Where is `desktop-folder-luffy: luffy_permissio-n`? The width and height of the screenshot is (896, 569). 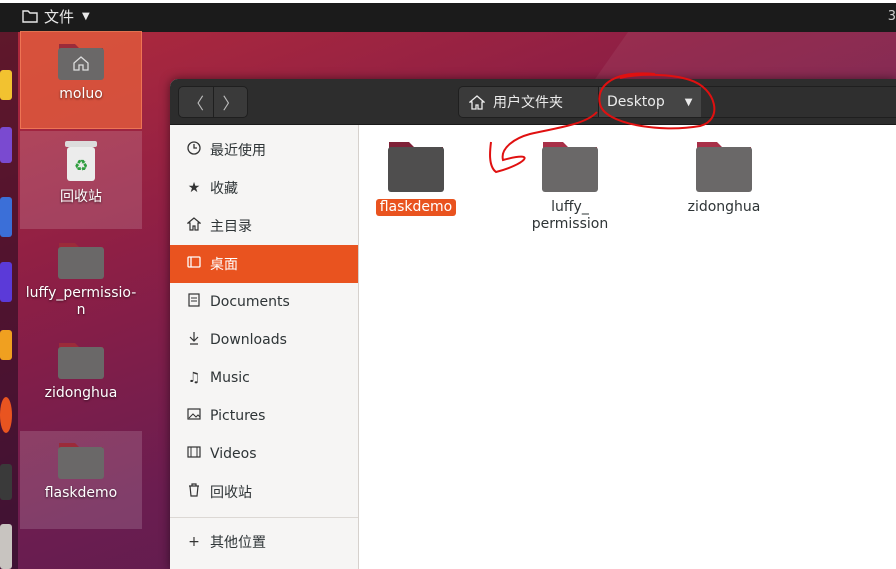 desktop-folder-luffy: luffy_permissio-n is located at coordinates (81, 280).